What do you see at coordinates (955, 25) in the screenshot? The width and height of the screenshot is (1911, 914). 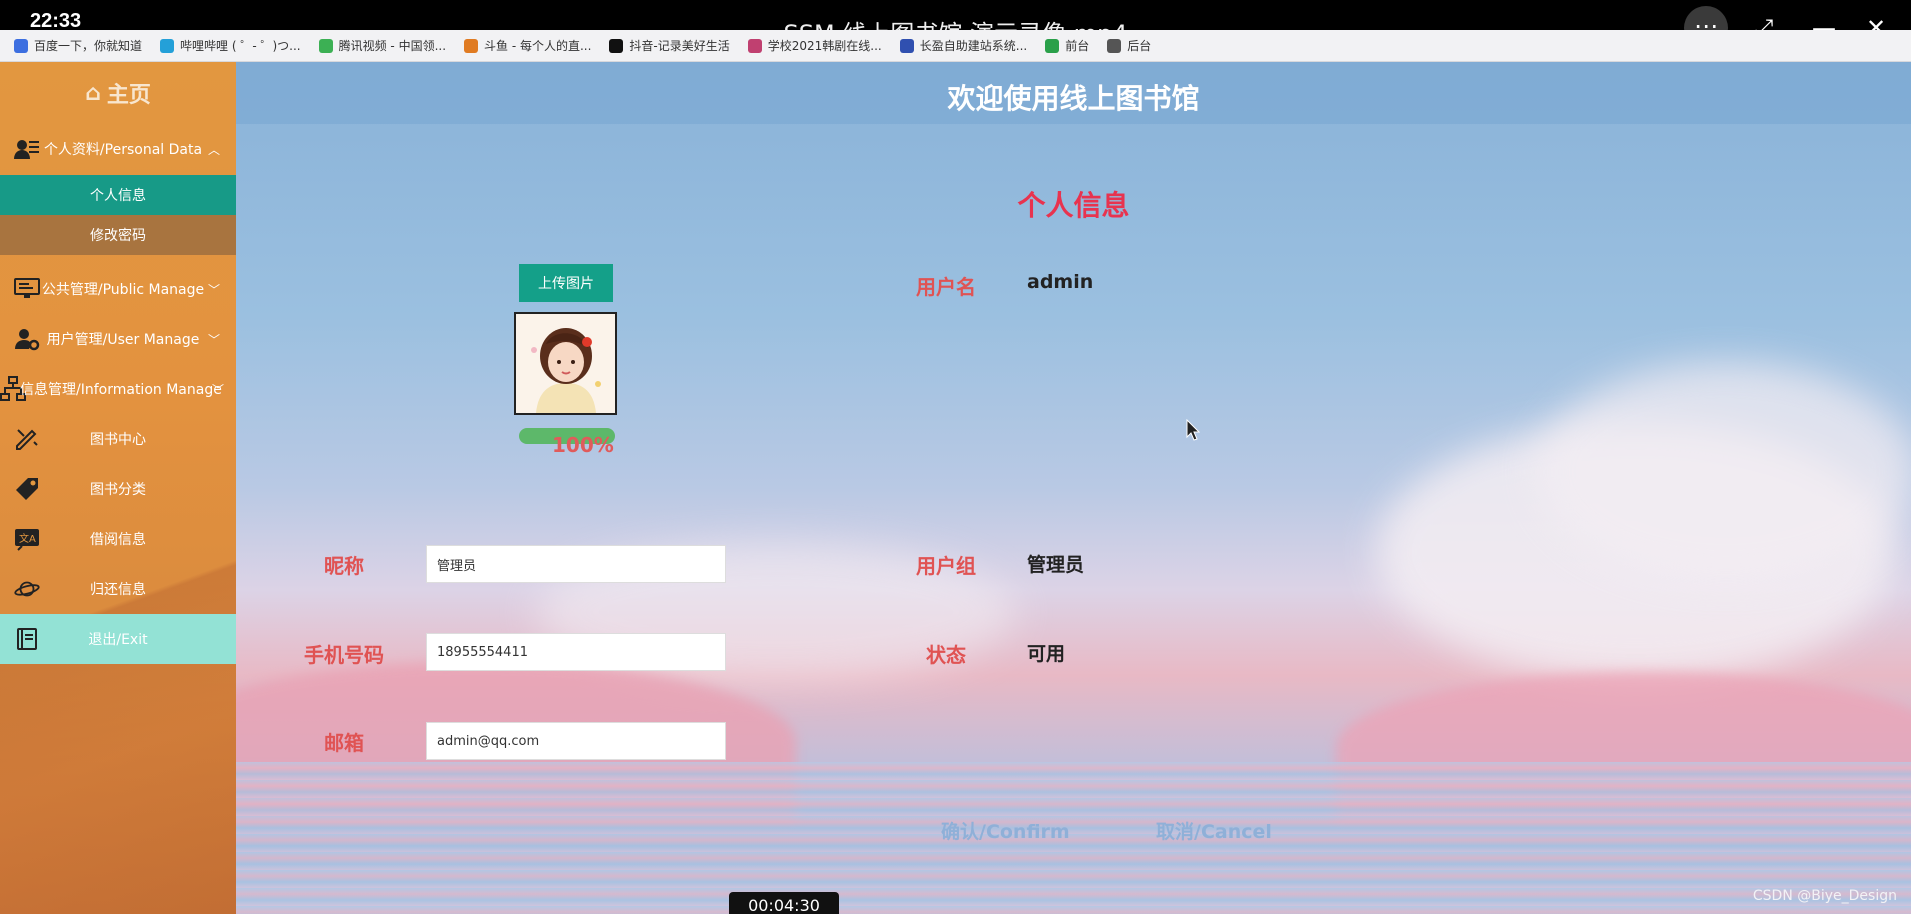 I see `video-player-bar: 22:33 SSM 线上图书馆 演示录像.mp4 ⋯ ⤢ — ✕` at bounding box center [955, 25].